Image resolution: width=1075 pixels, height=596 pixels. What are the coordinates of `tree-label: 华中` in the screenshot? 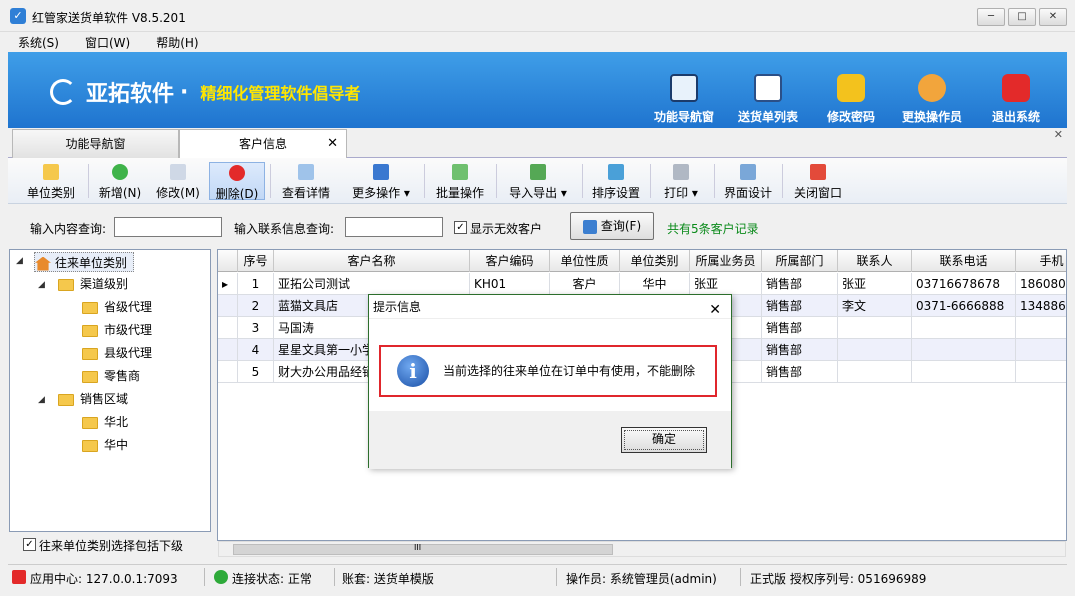 It's located at (116, 445).